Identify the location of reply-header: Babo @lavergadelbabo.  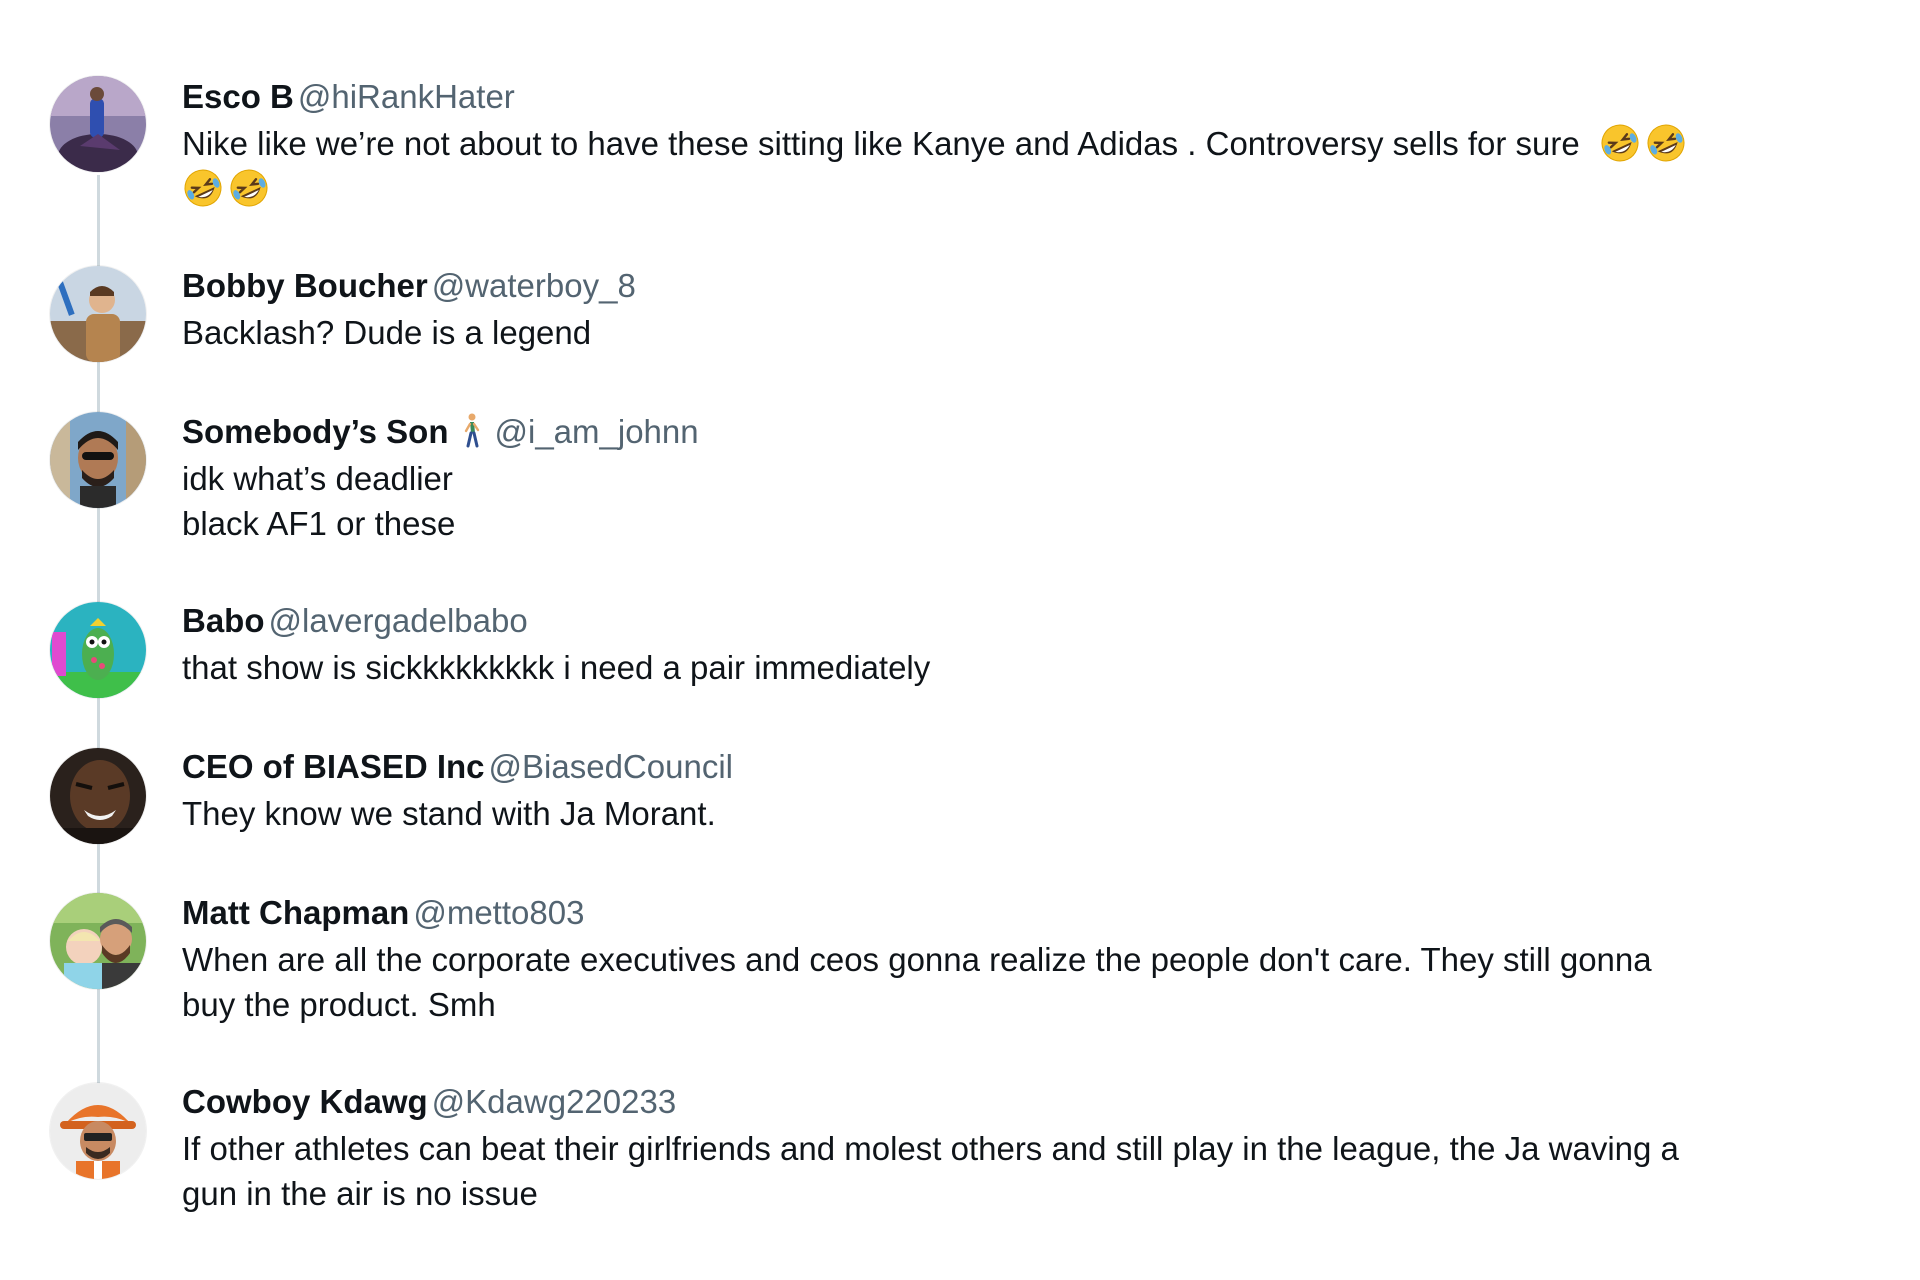
(982, 621).